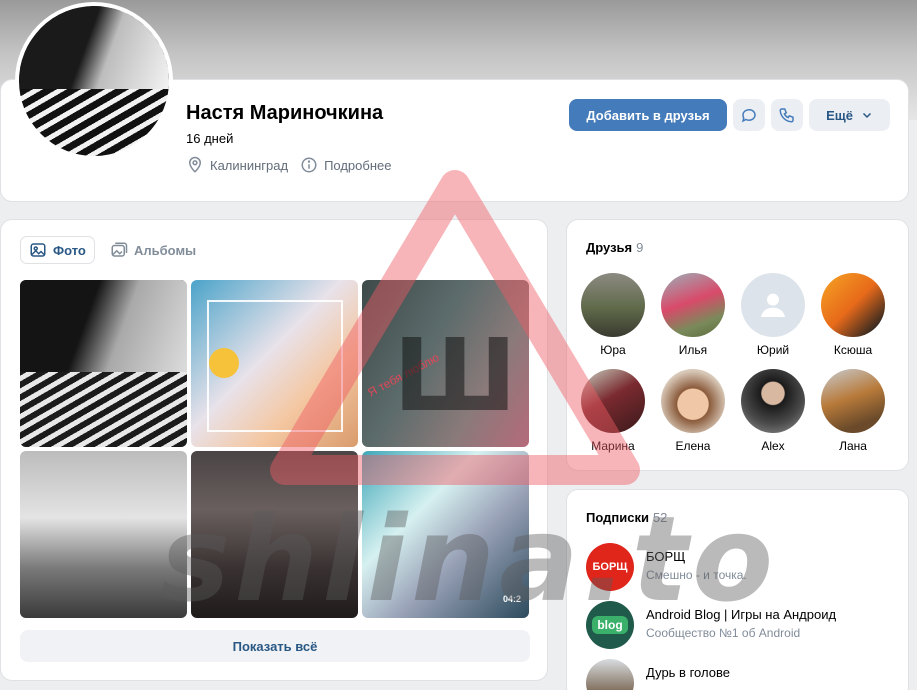  I want to click on emoji-icon, so click(224, 363).